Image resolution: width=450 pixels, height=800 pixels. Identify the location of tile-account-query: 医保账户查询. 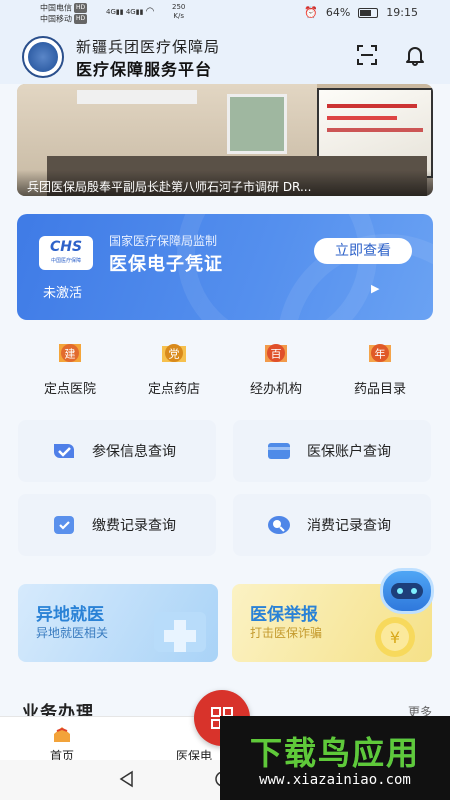
(332, 451).